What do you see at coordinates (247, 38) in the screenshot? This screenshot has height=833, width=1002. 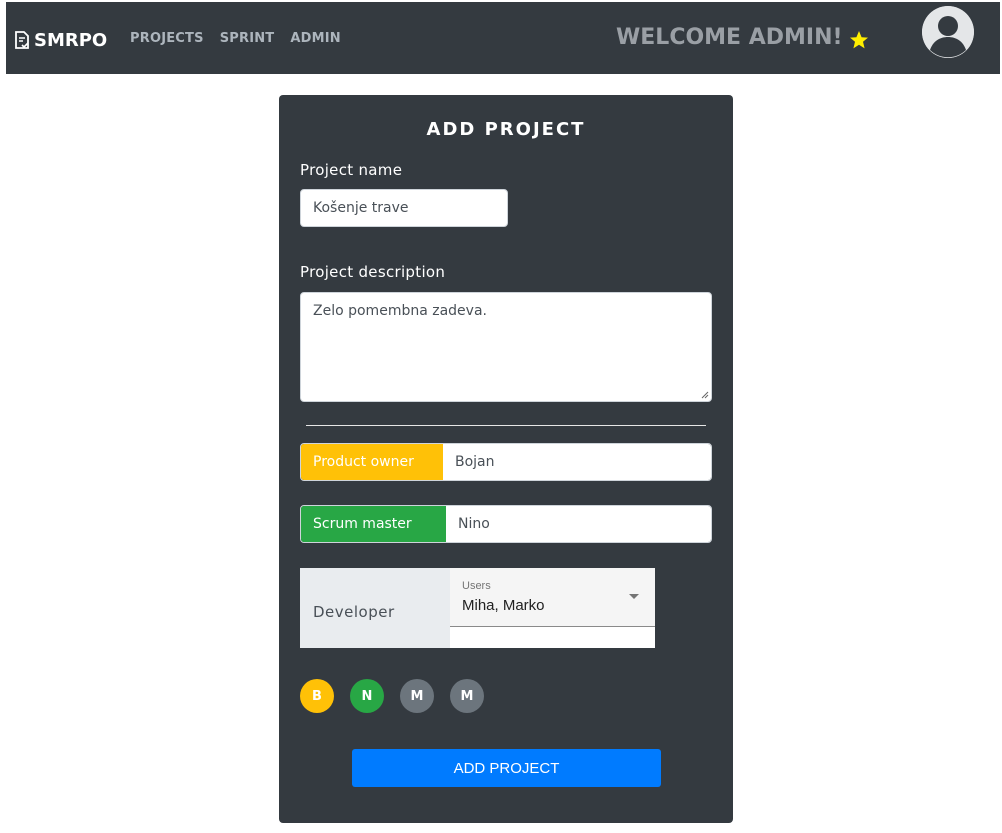 I see `nav-link-sprint: SPRINT` at bounding box center [247, 38].